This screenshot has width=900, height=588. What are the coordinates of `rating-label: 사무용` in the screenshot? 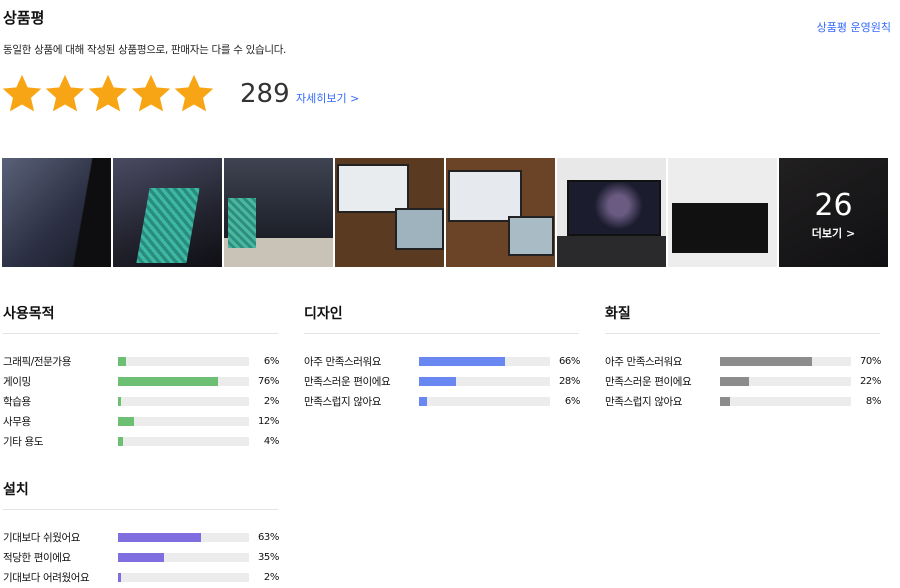 It's located at (17, 421).